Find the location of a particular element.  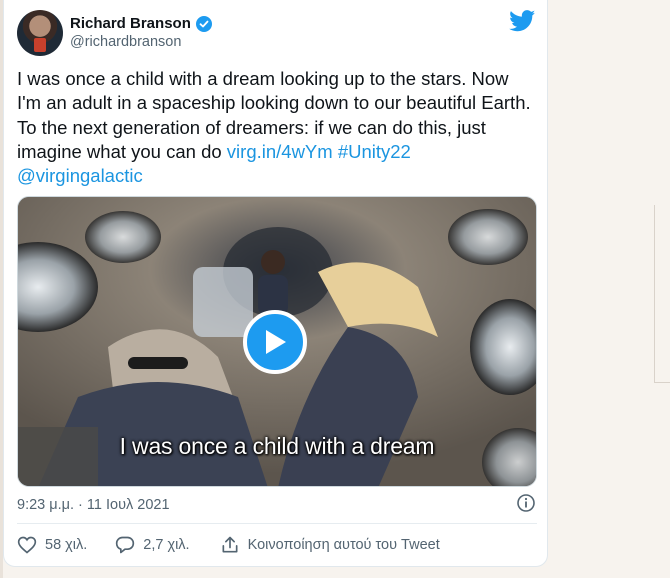

like-count: 58 χιλ. is located at coordinates (66, 545).